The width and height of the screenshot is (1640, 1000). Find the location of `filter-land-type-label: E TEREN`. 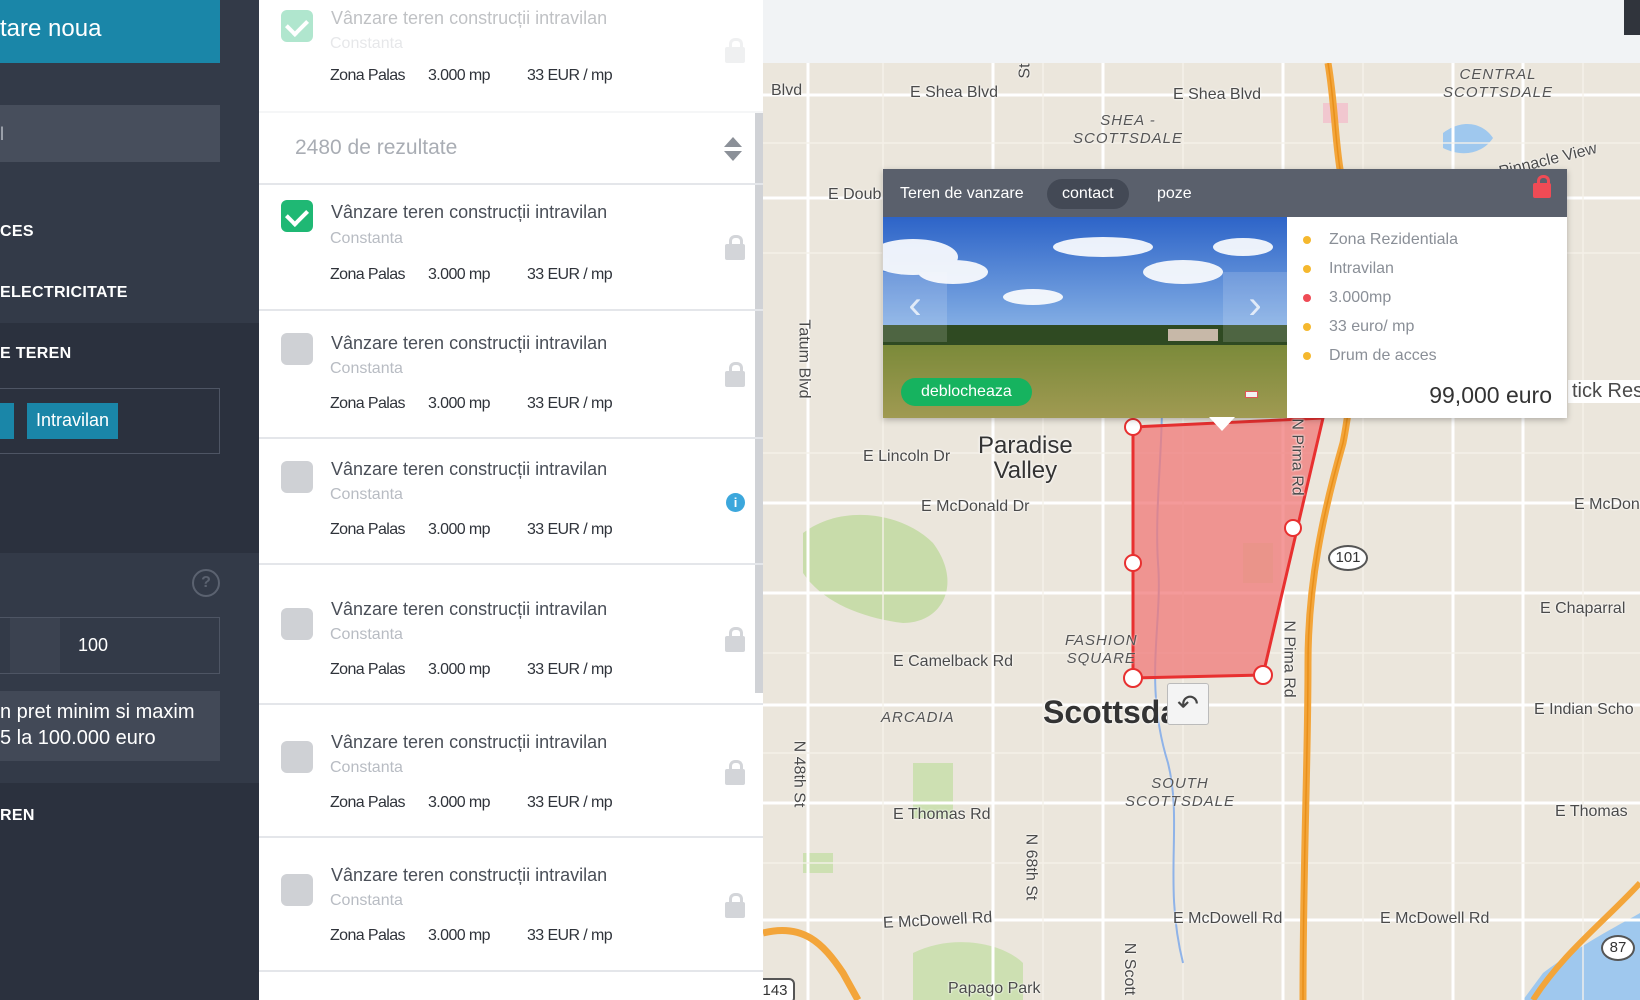

filter-land-type-label: E TEREN is located at coordinates (35, 354).